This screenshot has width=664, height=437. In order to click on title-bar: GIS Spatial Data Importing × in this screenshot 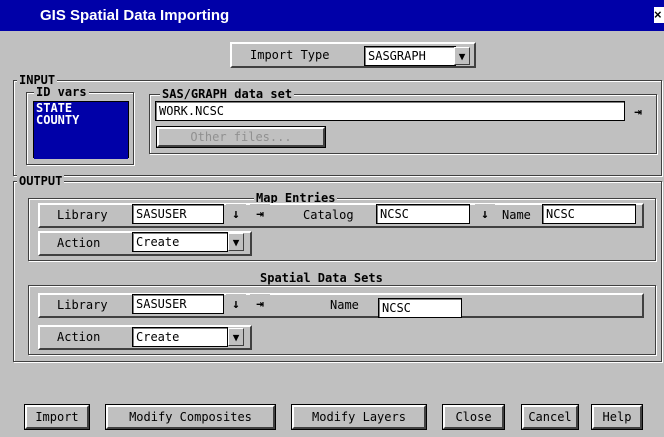, I will do `click(332, 15)`.